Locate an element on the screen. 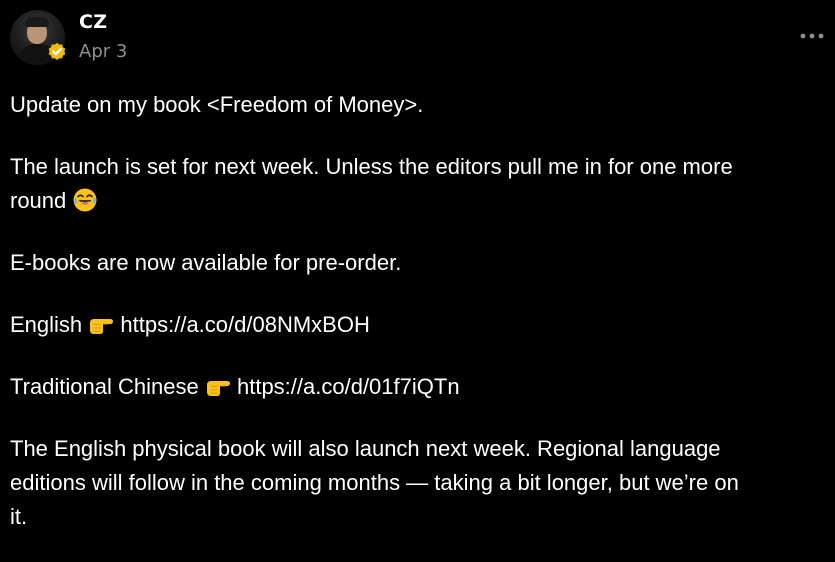 The image size is (835, 562). post-paragraph-ebooks: E-books are now available for pre-order. is located at coordinates (417, 263).